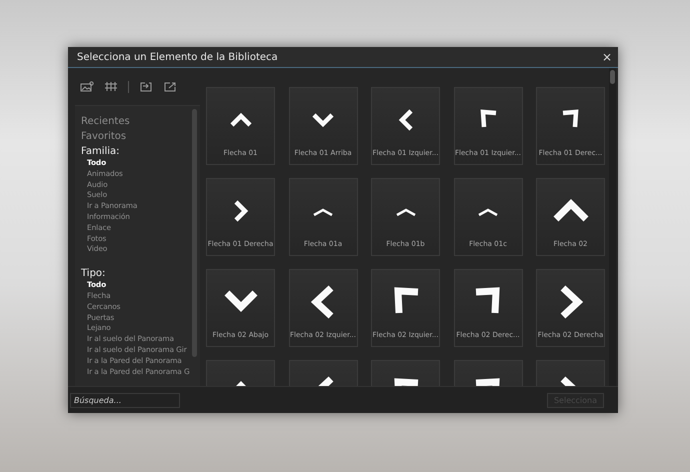 This screenshot has height=472, width=690. I want to click on window-title: Selecciona un Elemento de la Biblioteca, so click(177, 57).